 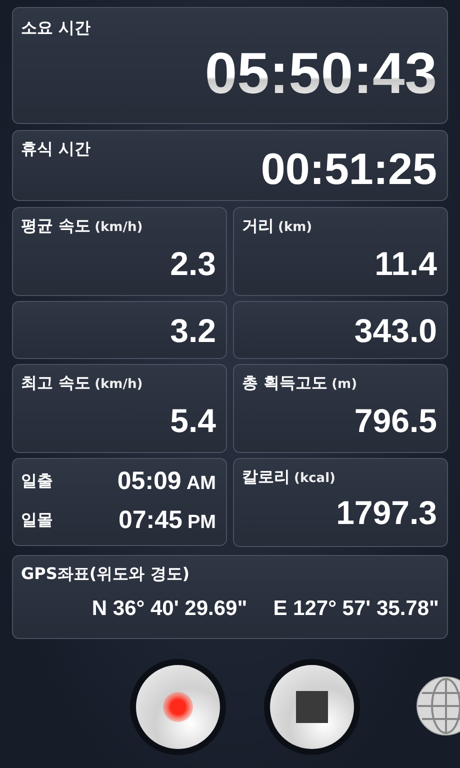 What do you see at coordinates (315, 478) in the screenshot?
I see `calorie-unit: (kcal)` at bounding box center [315, 478].